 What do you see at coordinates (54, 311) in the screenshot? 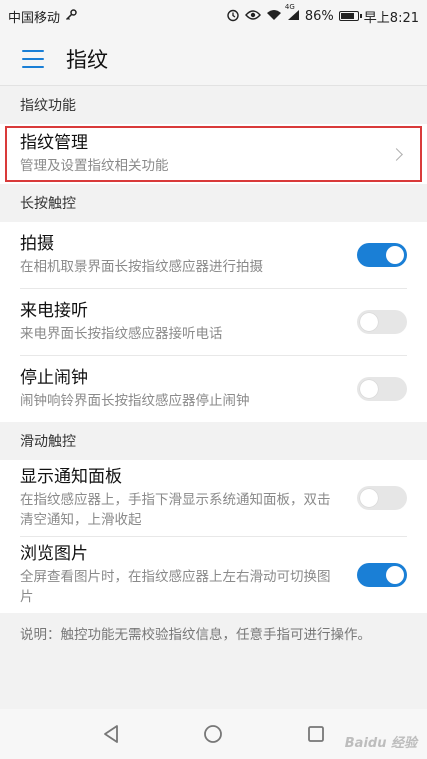
I see `item-title: 来电接听` at bounding box center [54, 311].